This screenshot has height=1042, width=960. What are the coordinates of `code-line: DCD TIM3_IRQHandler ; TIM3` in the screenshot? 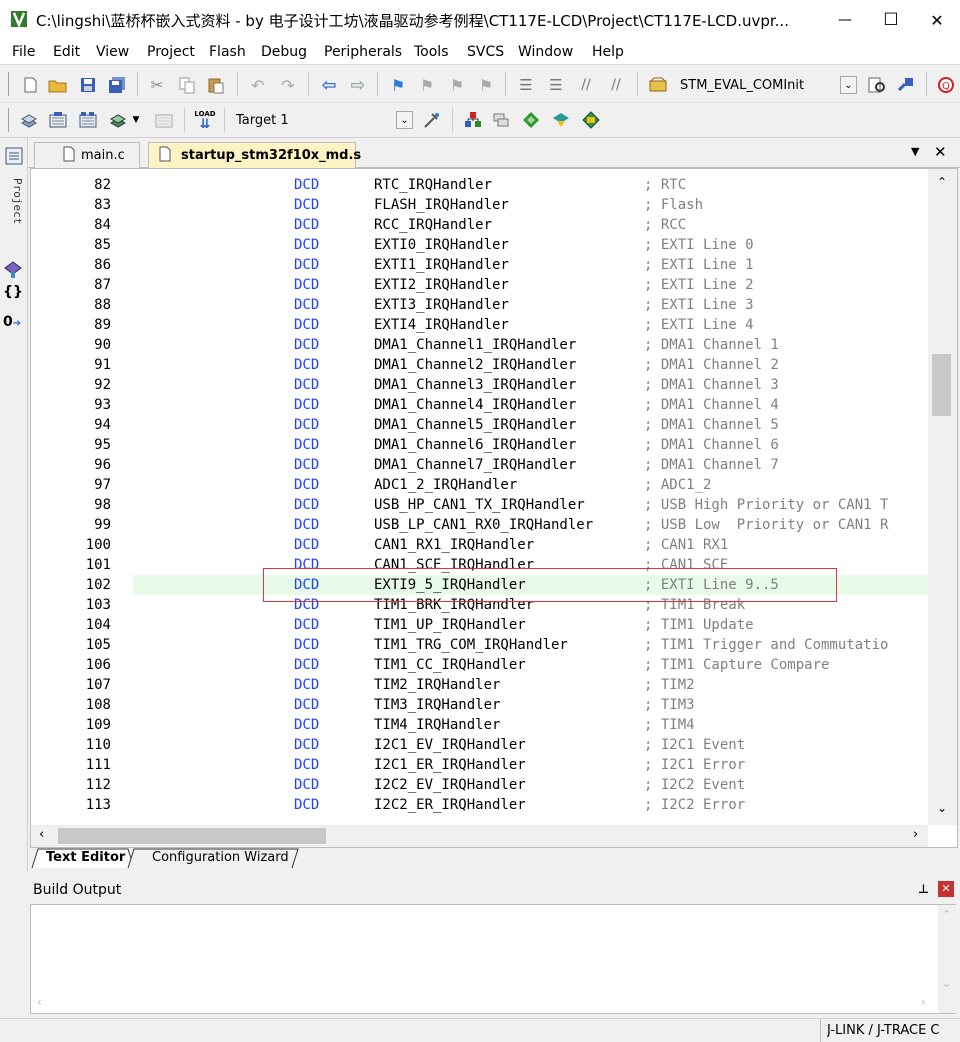 It's located at (530, 705).